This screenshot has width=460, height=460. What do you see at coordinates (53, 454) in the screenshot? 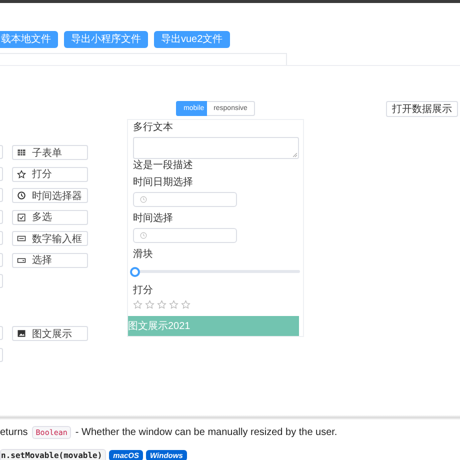
I see `method-code: n.setMovable(movable)` at bounding box center [53, 454].